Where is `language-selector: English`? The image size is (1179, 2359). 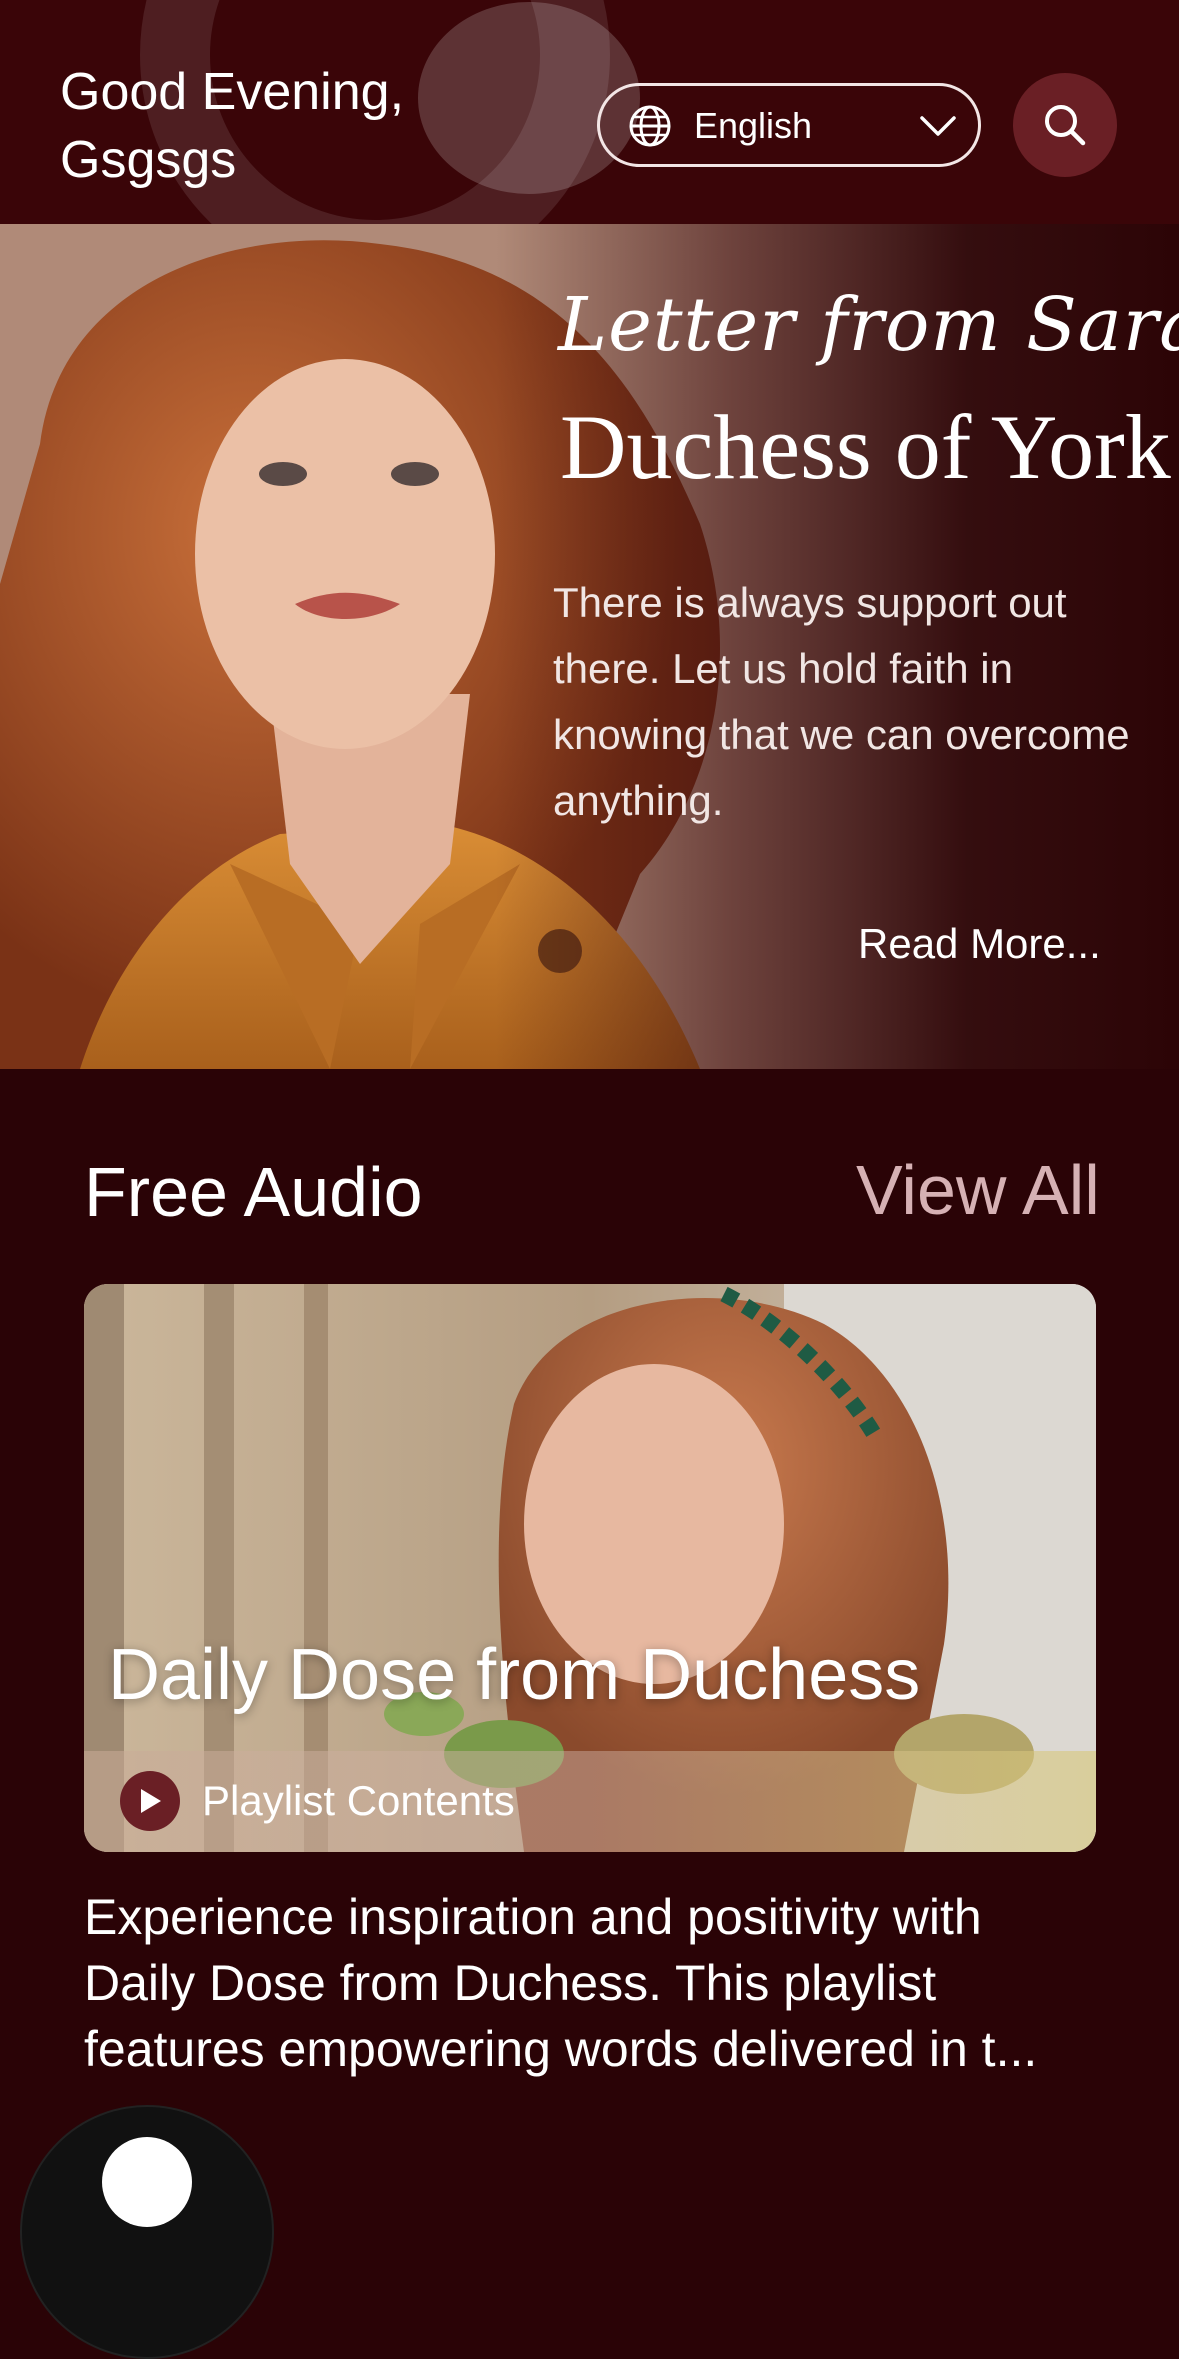
language-selector: English is located at coordinates (789, 125).